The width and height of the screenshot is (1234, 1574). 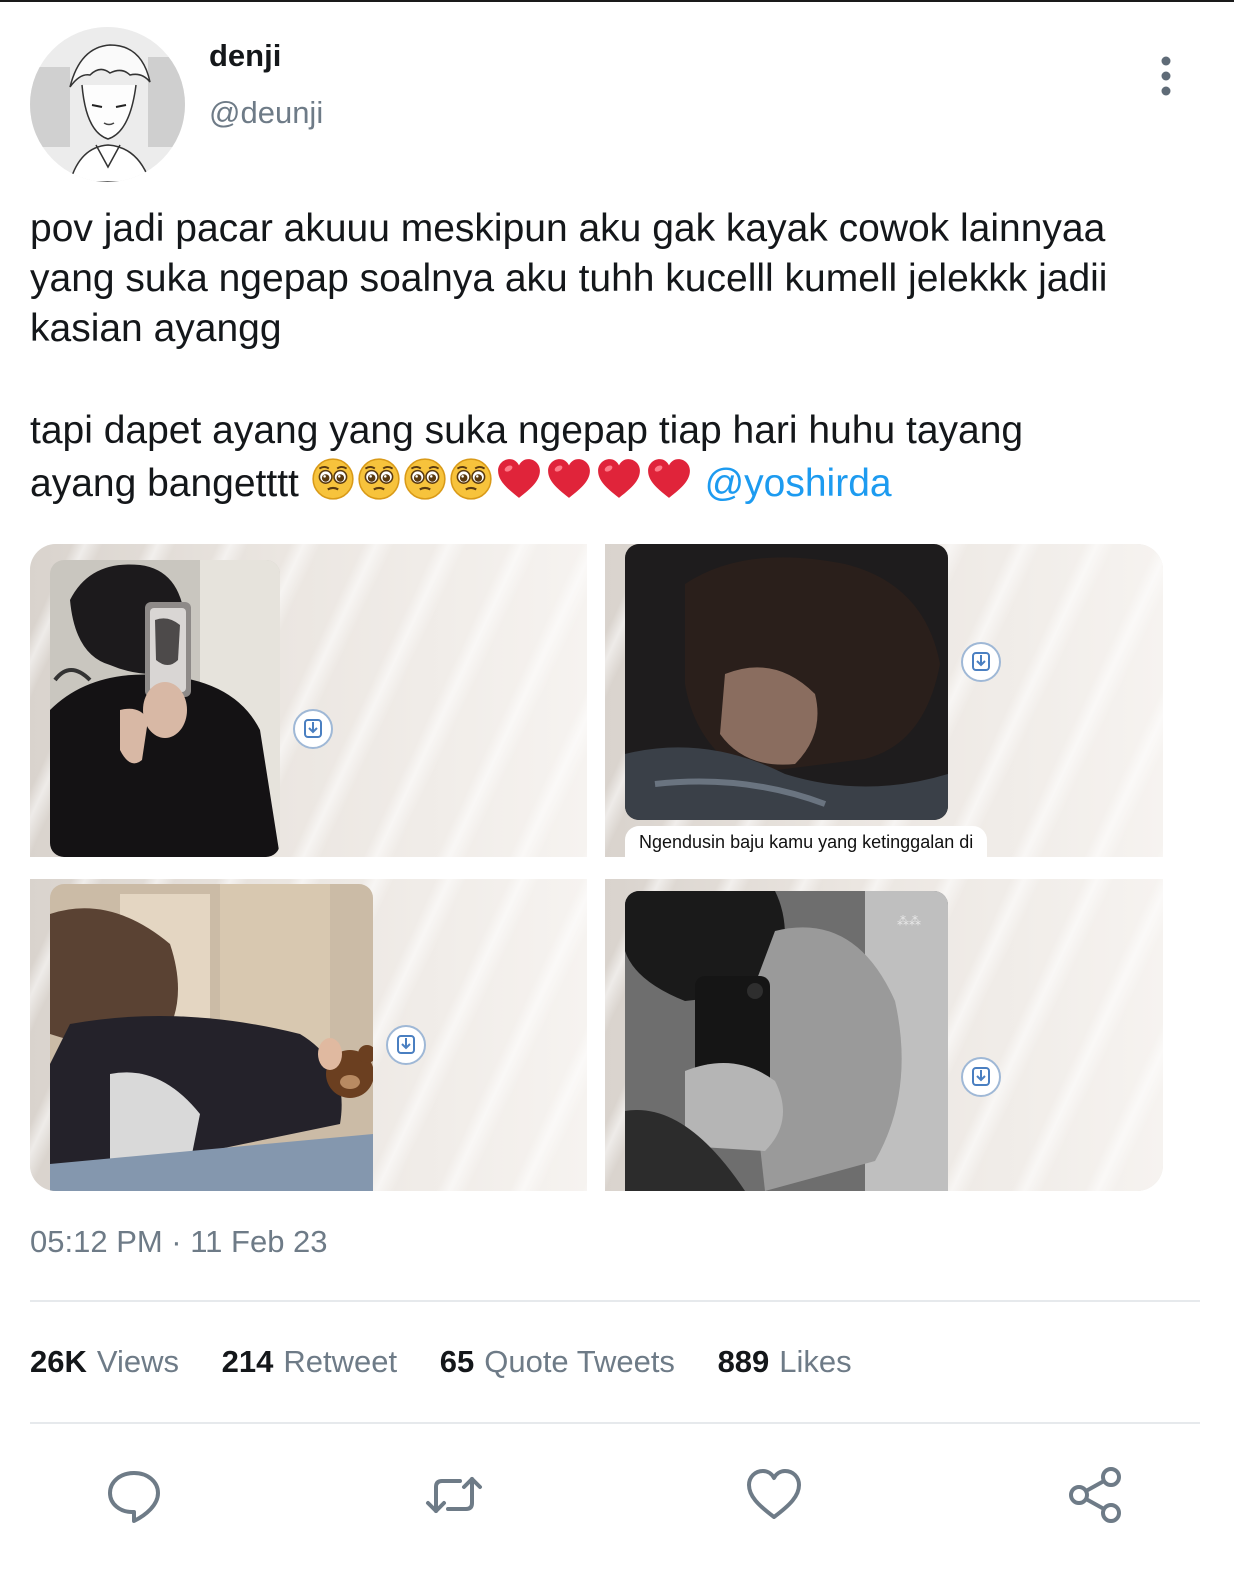 I want to click on top-border, so click(x=617, y=1).